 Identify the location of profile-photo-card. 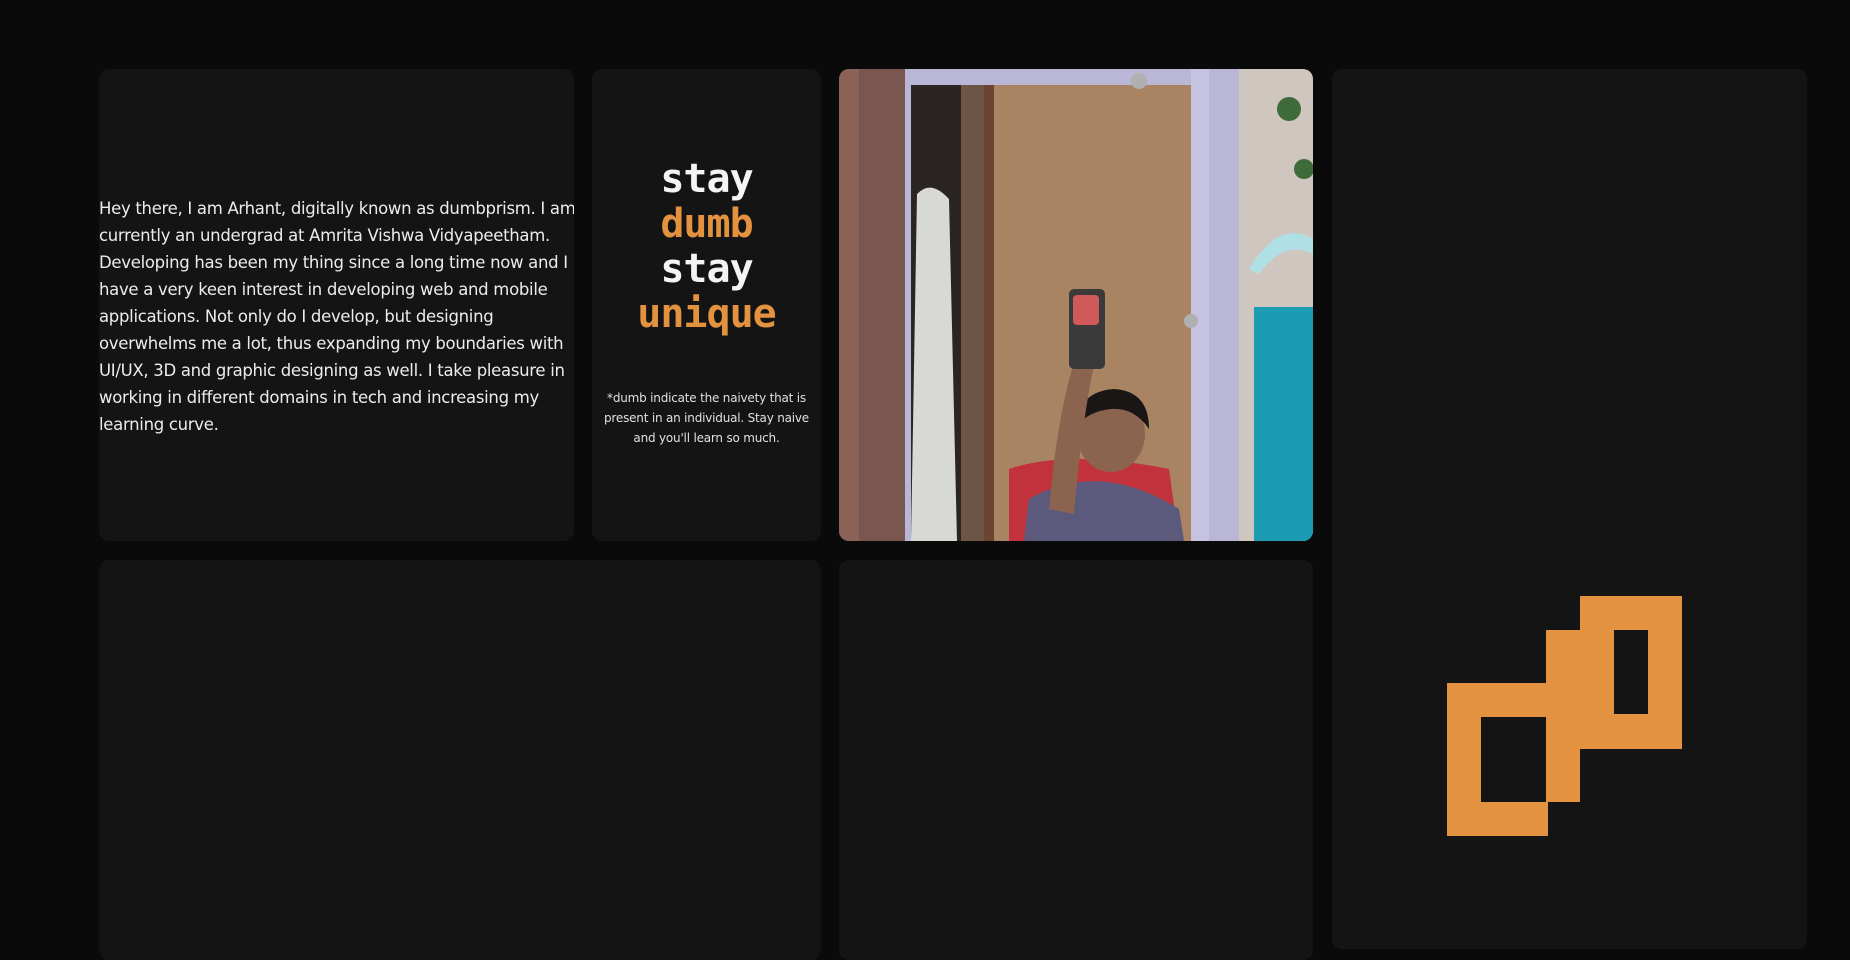
(1076, 305).